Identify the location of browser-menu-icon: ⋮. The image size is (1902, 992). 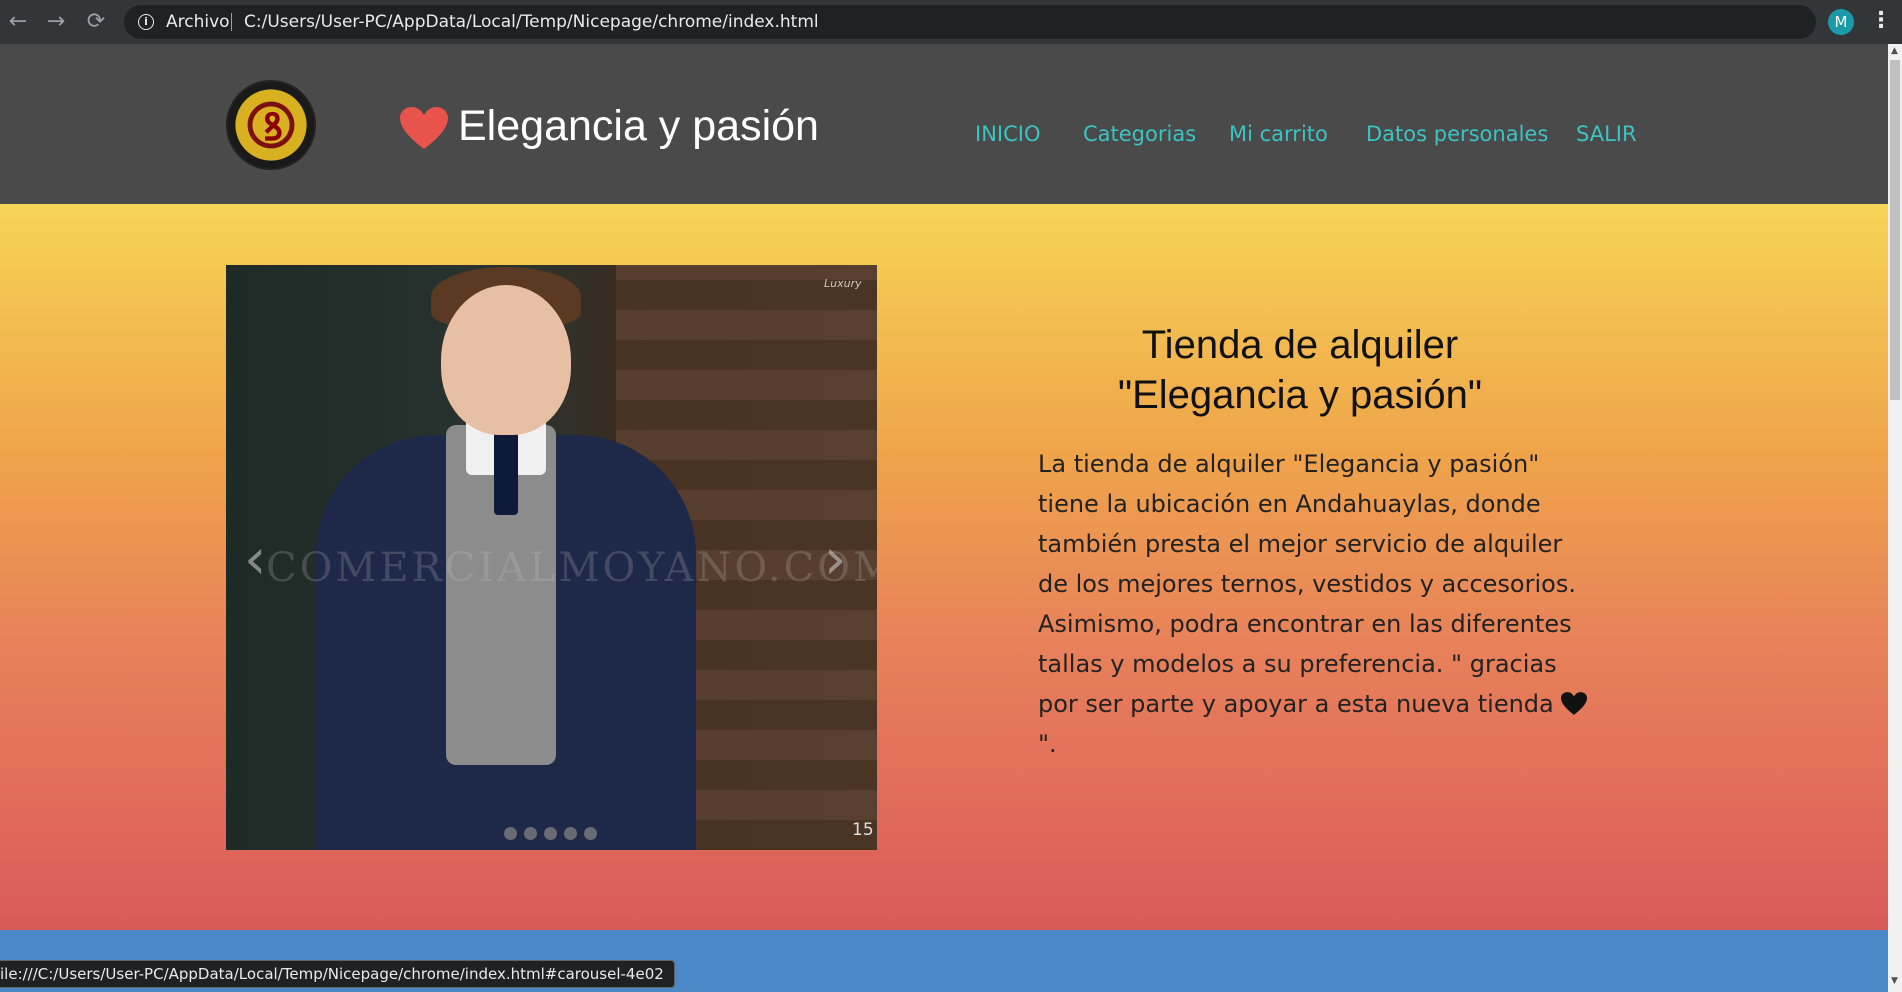
(1881, 20).